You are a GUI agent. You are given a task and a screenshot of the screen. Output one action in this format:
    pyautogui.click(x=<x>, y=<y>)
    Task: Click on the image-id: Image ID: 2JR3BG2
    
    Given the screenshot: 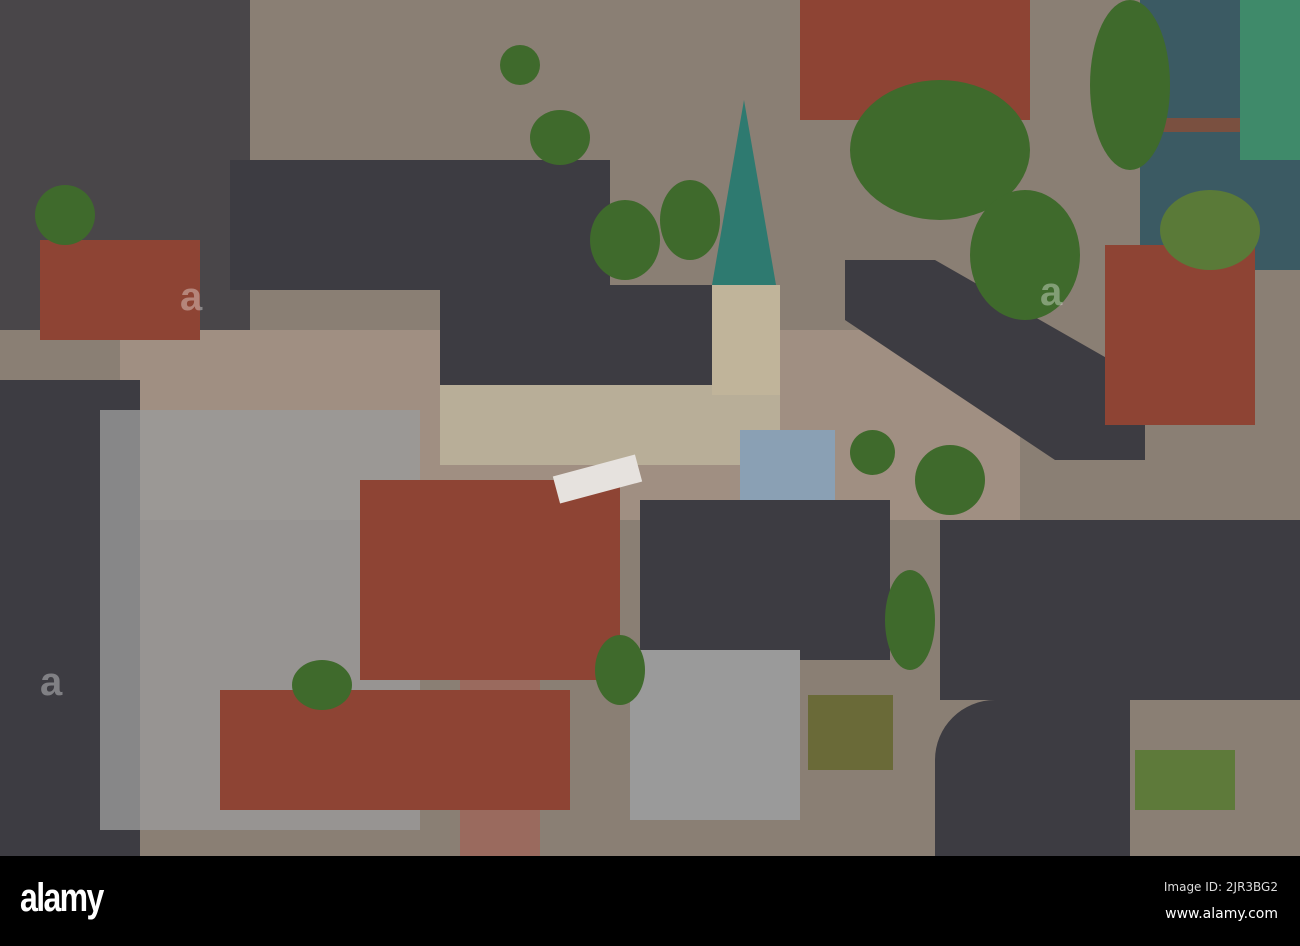 What is the action you would take?
    pyautogui.click(x=1220, y=887)
    